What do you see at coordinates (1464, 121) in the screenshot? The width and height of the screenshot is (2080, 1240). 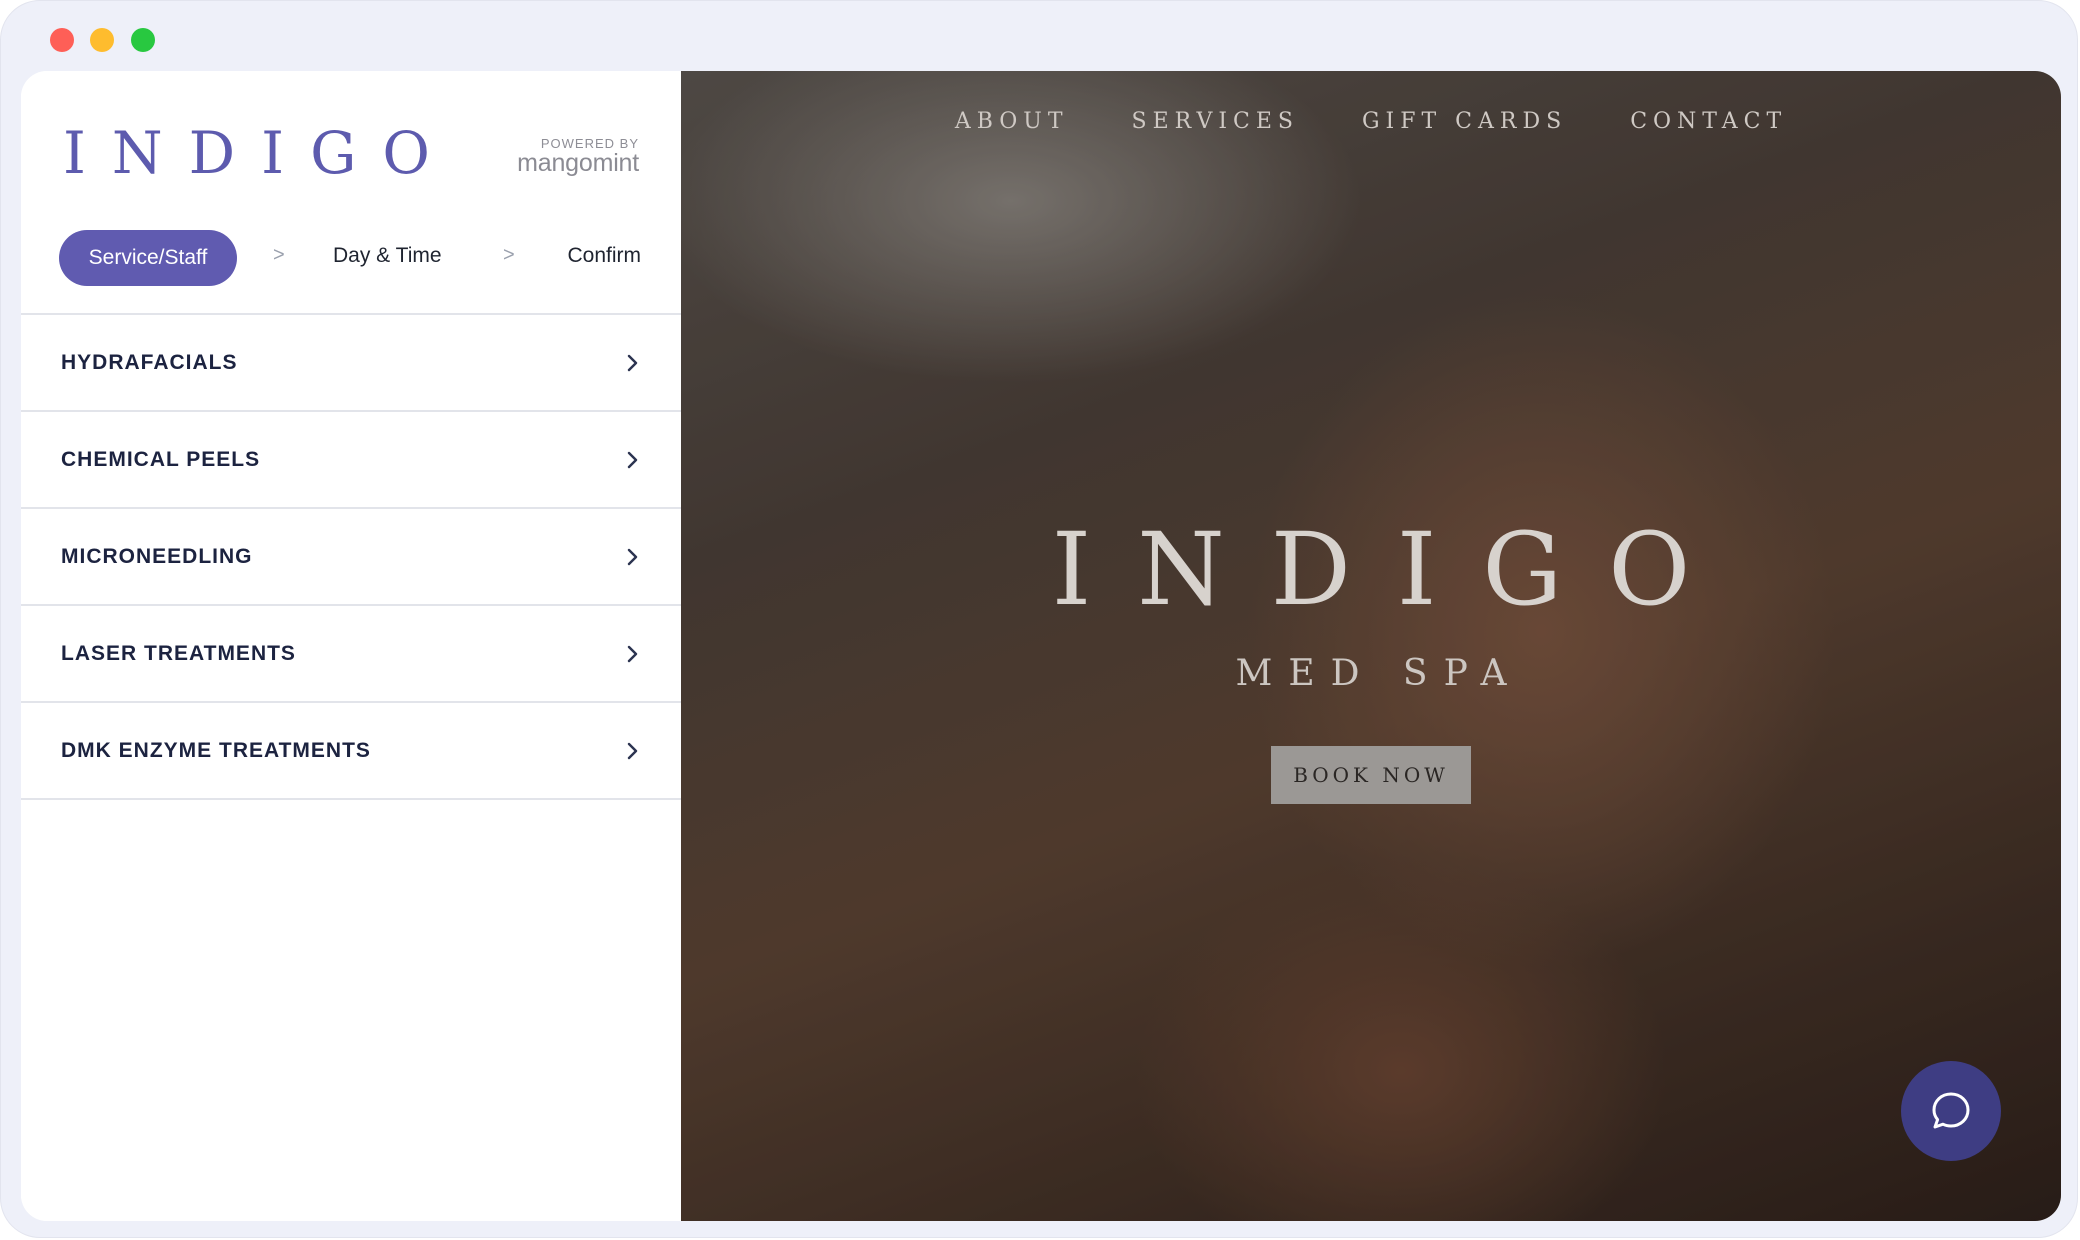 I see `nav-gift-cards: GIFT CARDS` at bounding box center [1464, 121].